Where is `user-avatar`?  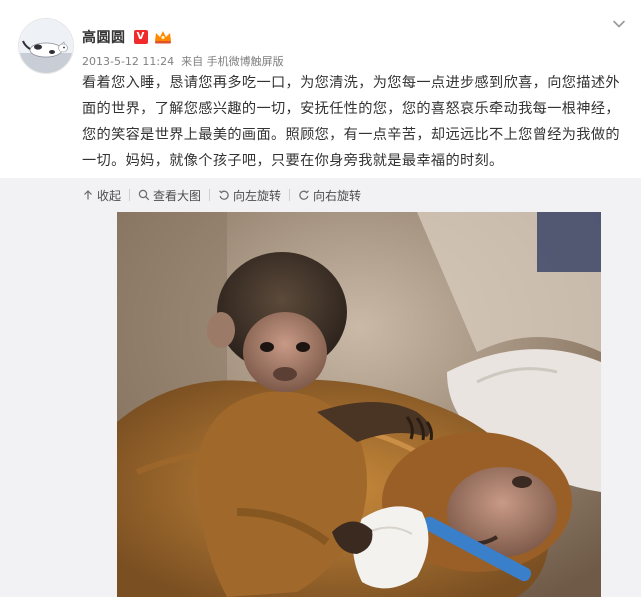 user-avatar is located at coordinates (46, 46).